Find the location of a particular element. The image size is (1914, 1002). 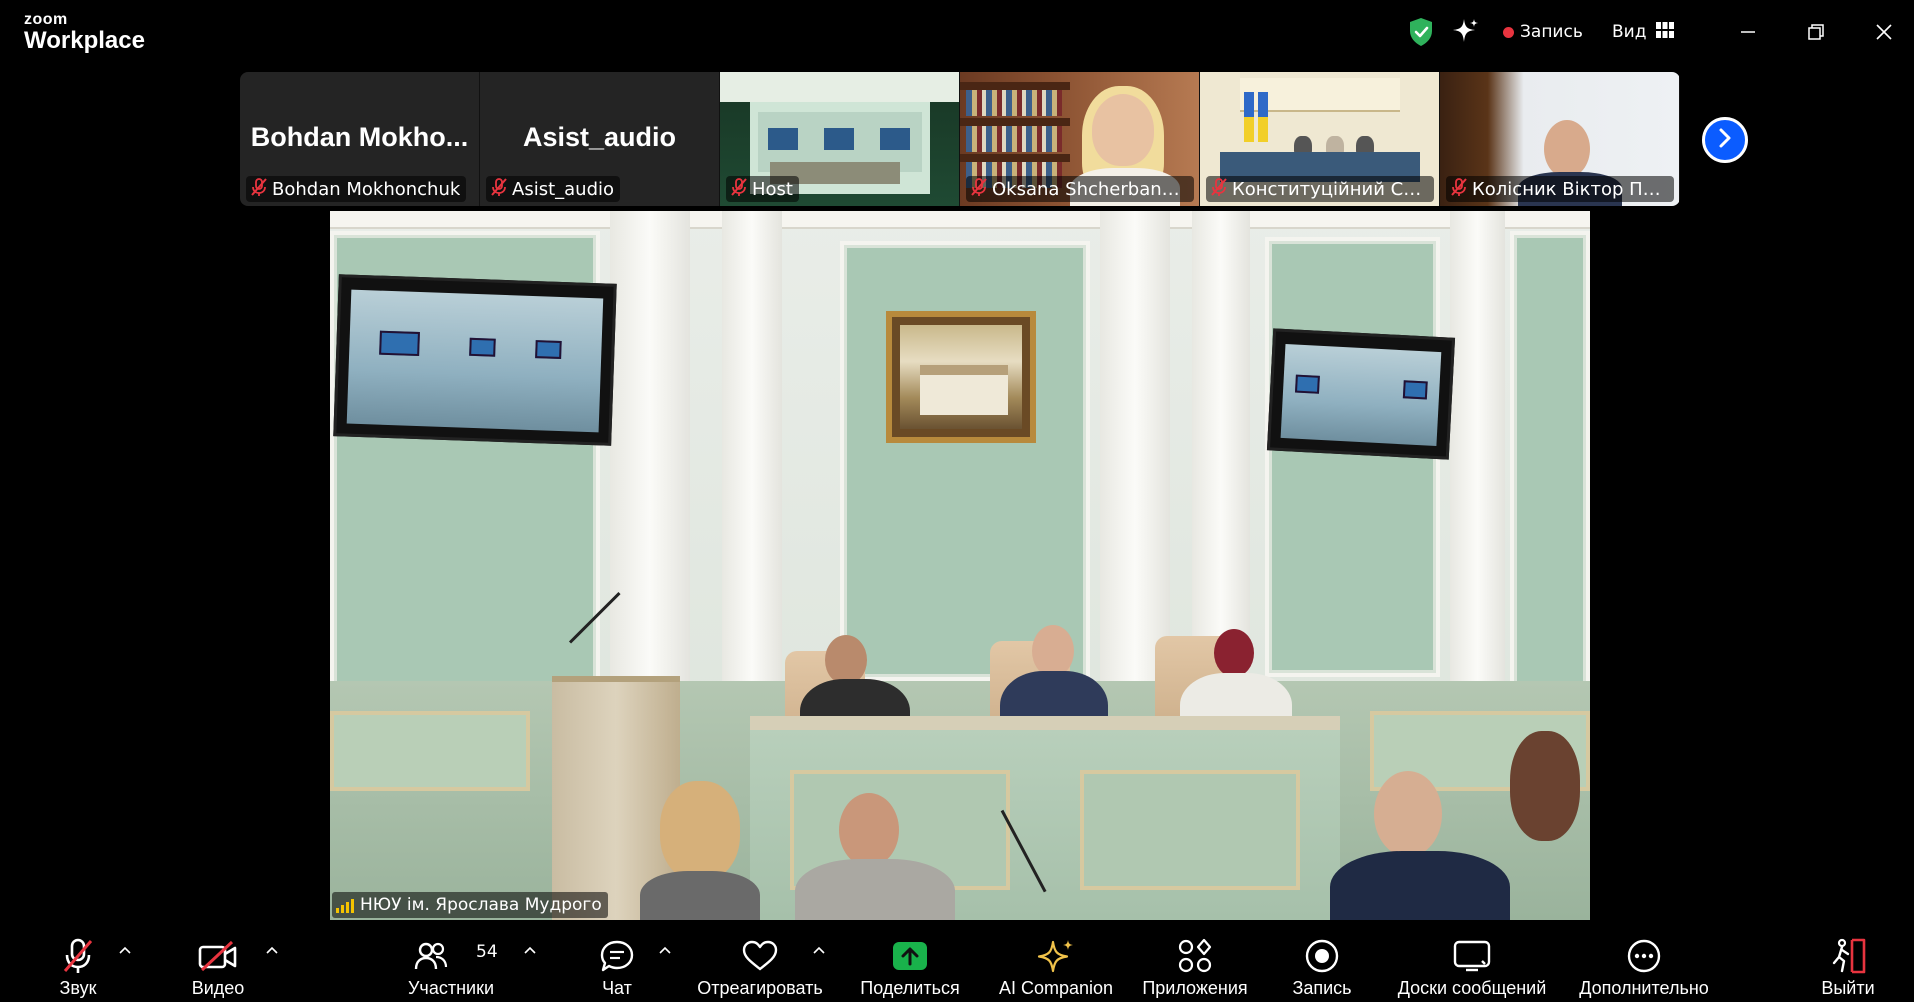

participant-name-label: Oksana Shcherbanyuk is located at coordinates (1080, 189).